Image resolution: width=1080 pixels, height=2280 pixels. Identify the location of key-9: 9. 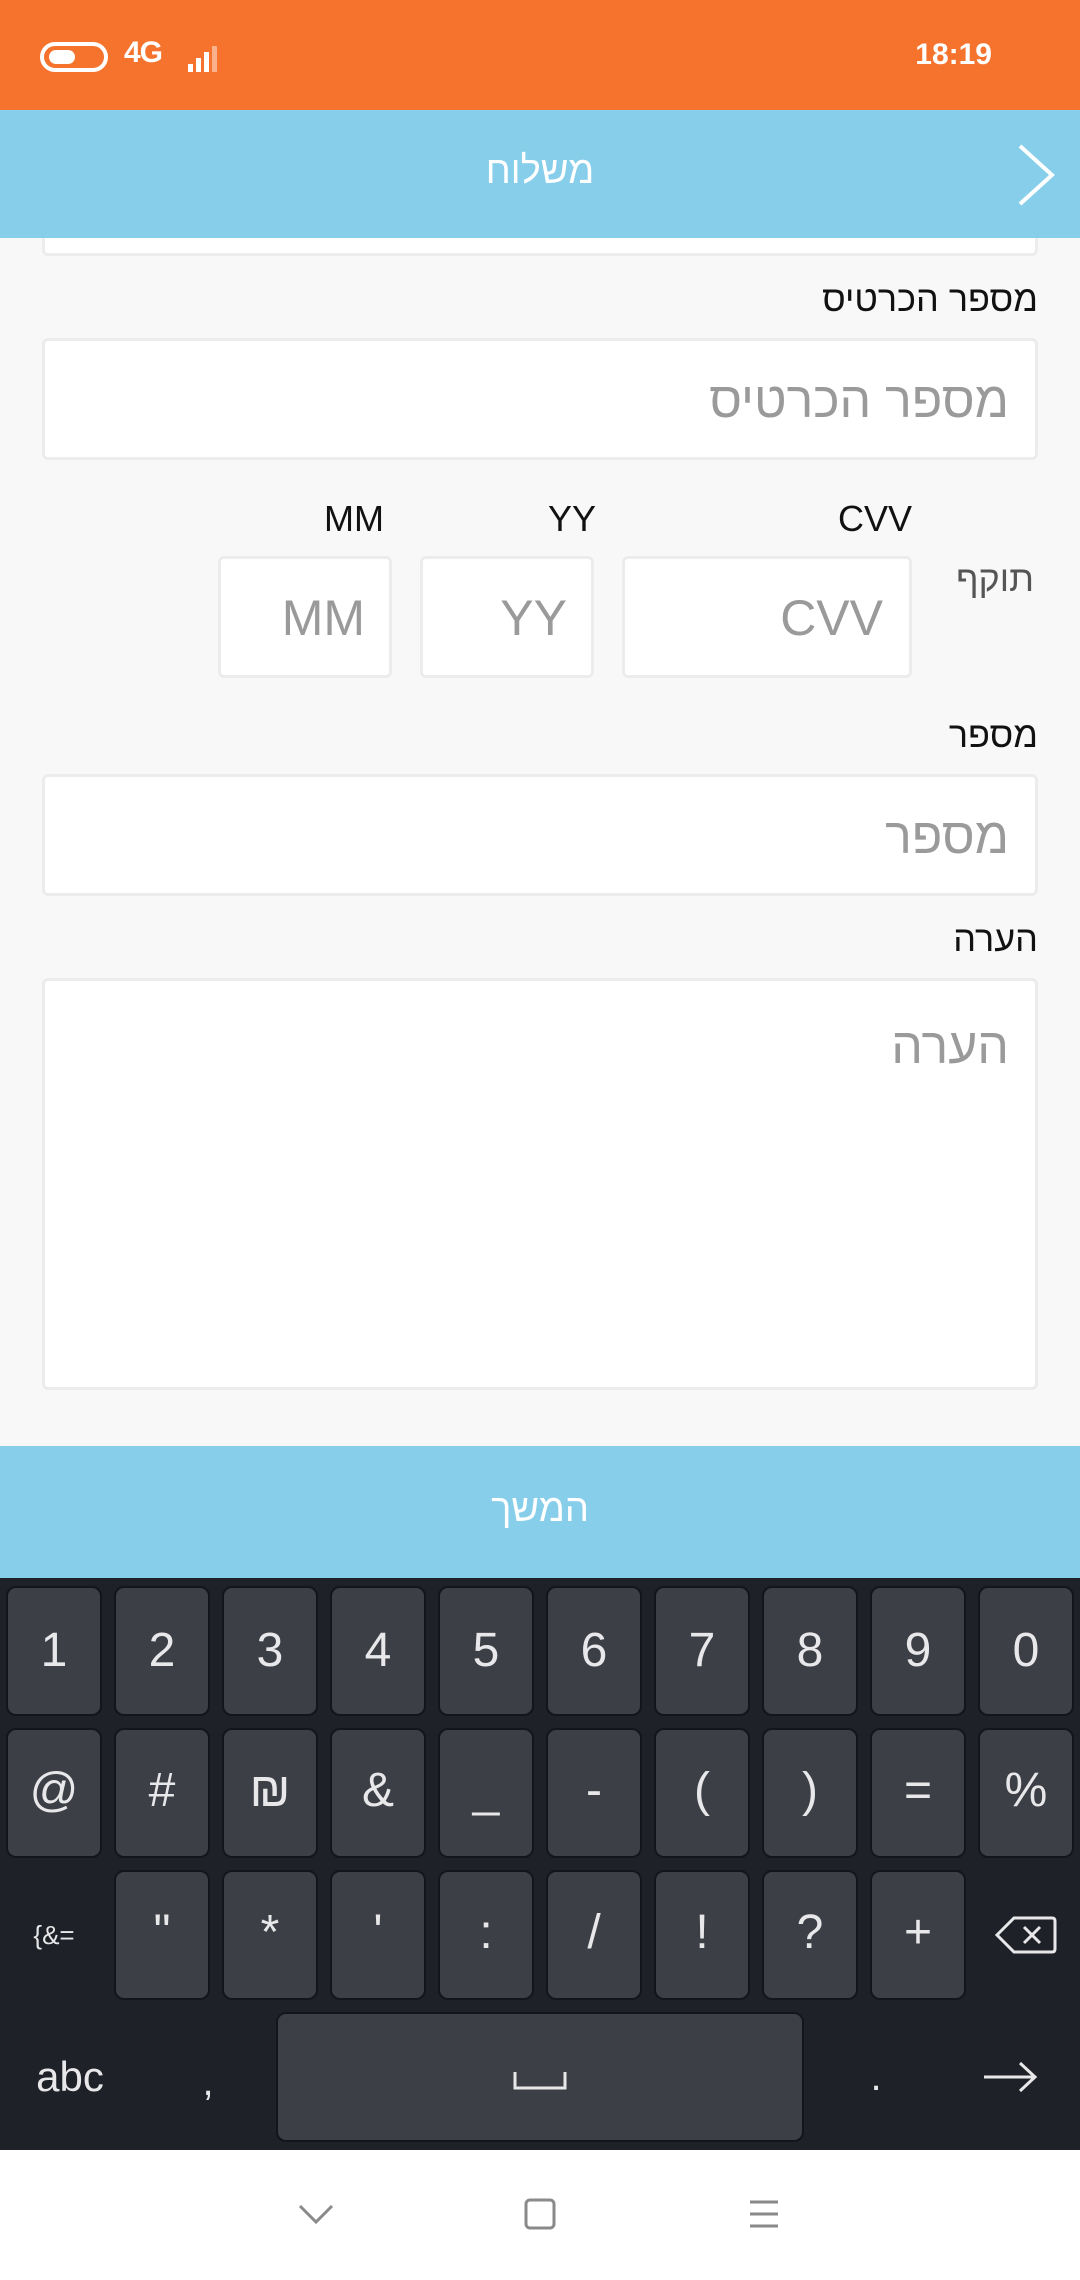
(918, 1651).